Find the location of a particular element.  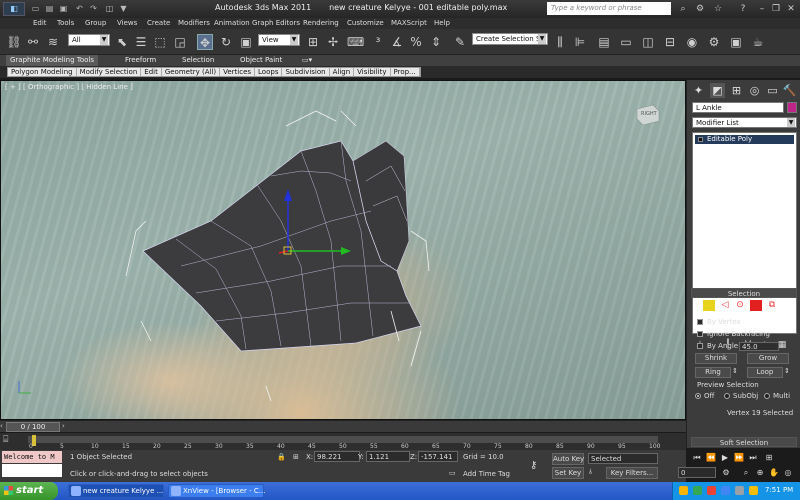

grow-button: Grow is located at coordinates (768, 358).